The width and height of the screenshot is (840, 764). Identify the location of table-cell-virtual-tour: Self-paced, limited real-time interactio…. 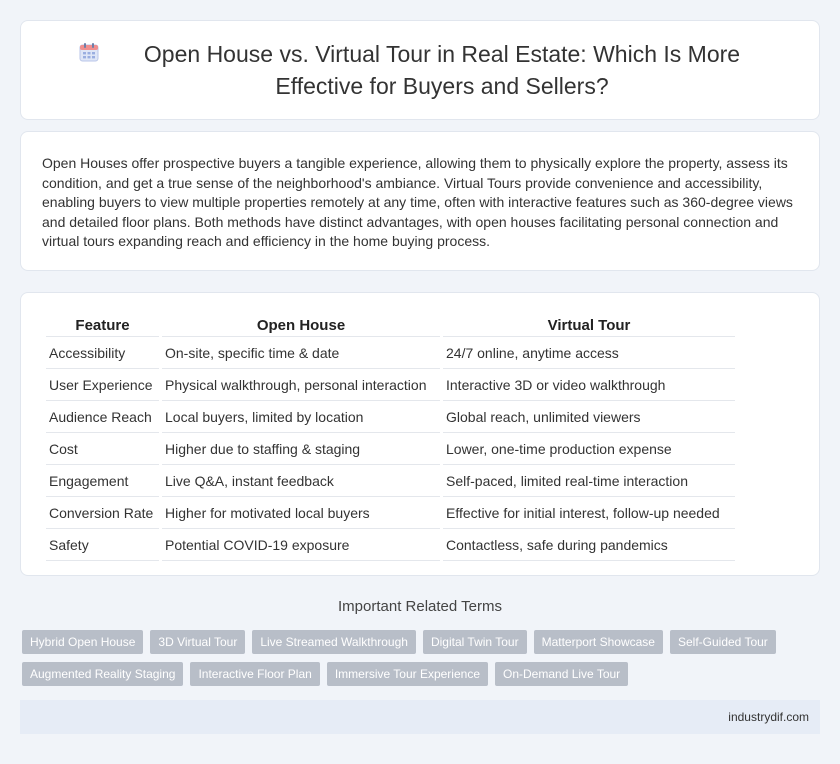
(589, 482).